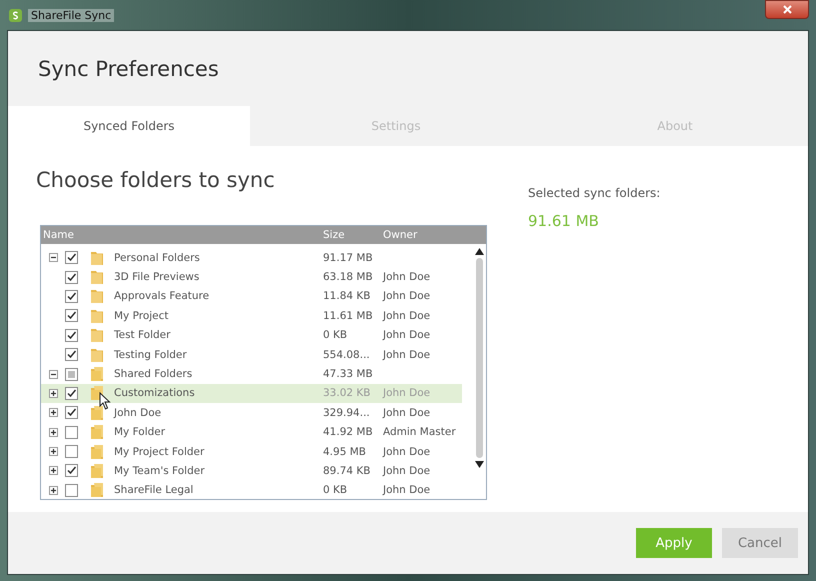 The image size is (816, 581). I want to click on table-row: ShareFile Legal 0 KB John Doe, so click(251, 489).